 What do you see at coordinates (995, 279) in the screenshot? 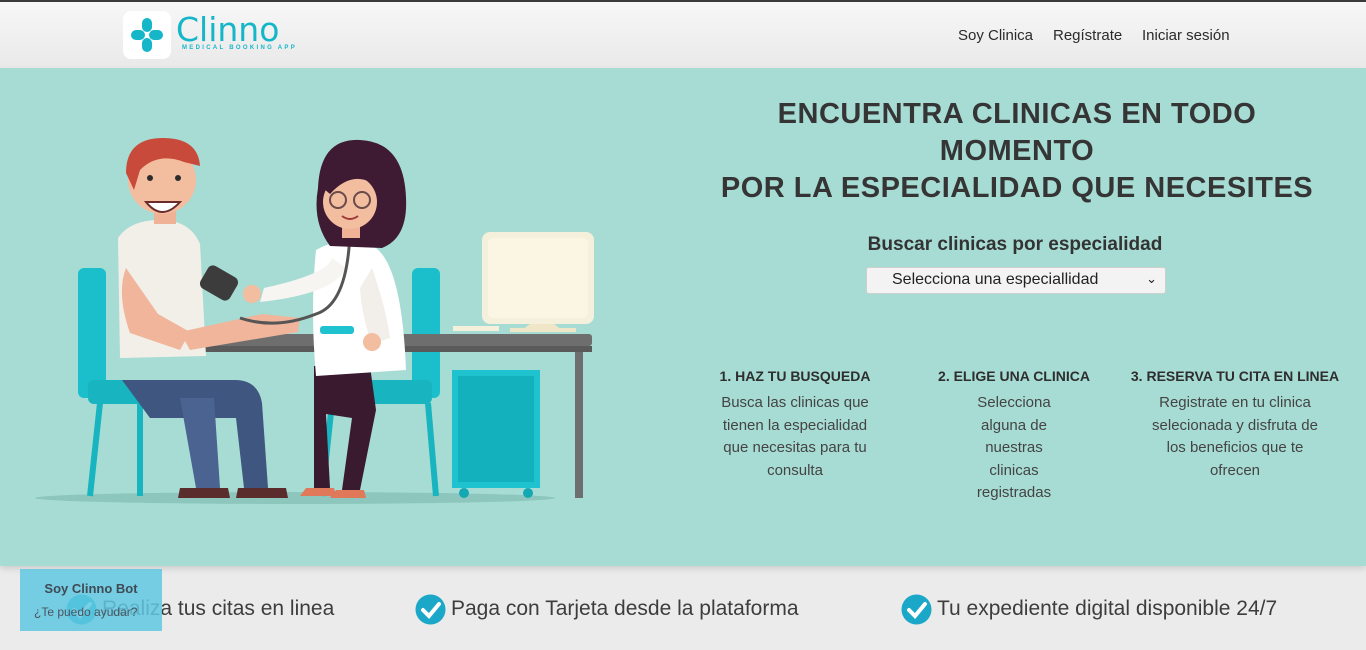
I see `specialty-select-value: Selecciona una especiallidad` at bounding box center [995, 279].